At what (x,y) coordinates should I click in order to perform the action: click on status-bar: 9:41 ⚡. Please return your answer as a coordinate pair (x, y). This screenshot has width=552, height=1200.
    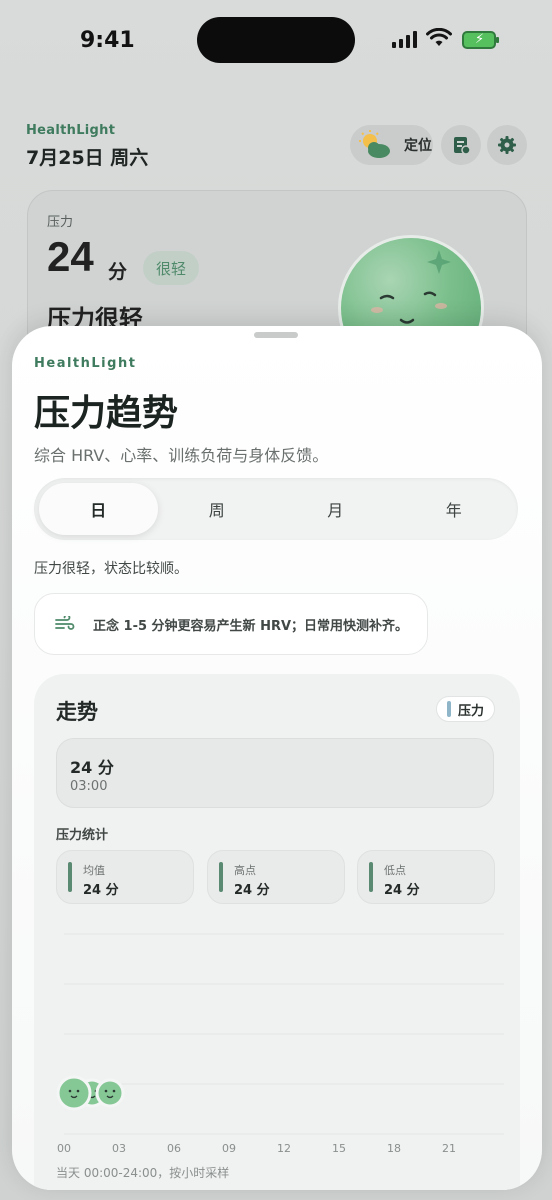
    Looking at the image, I should click on (276, 40).